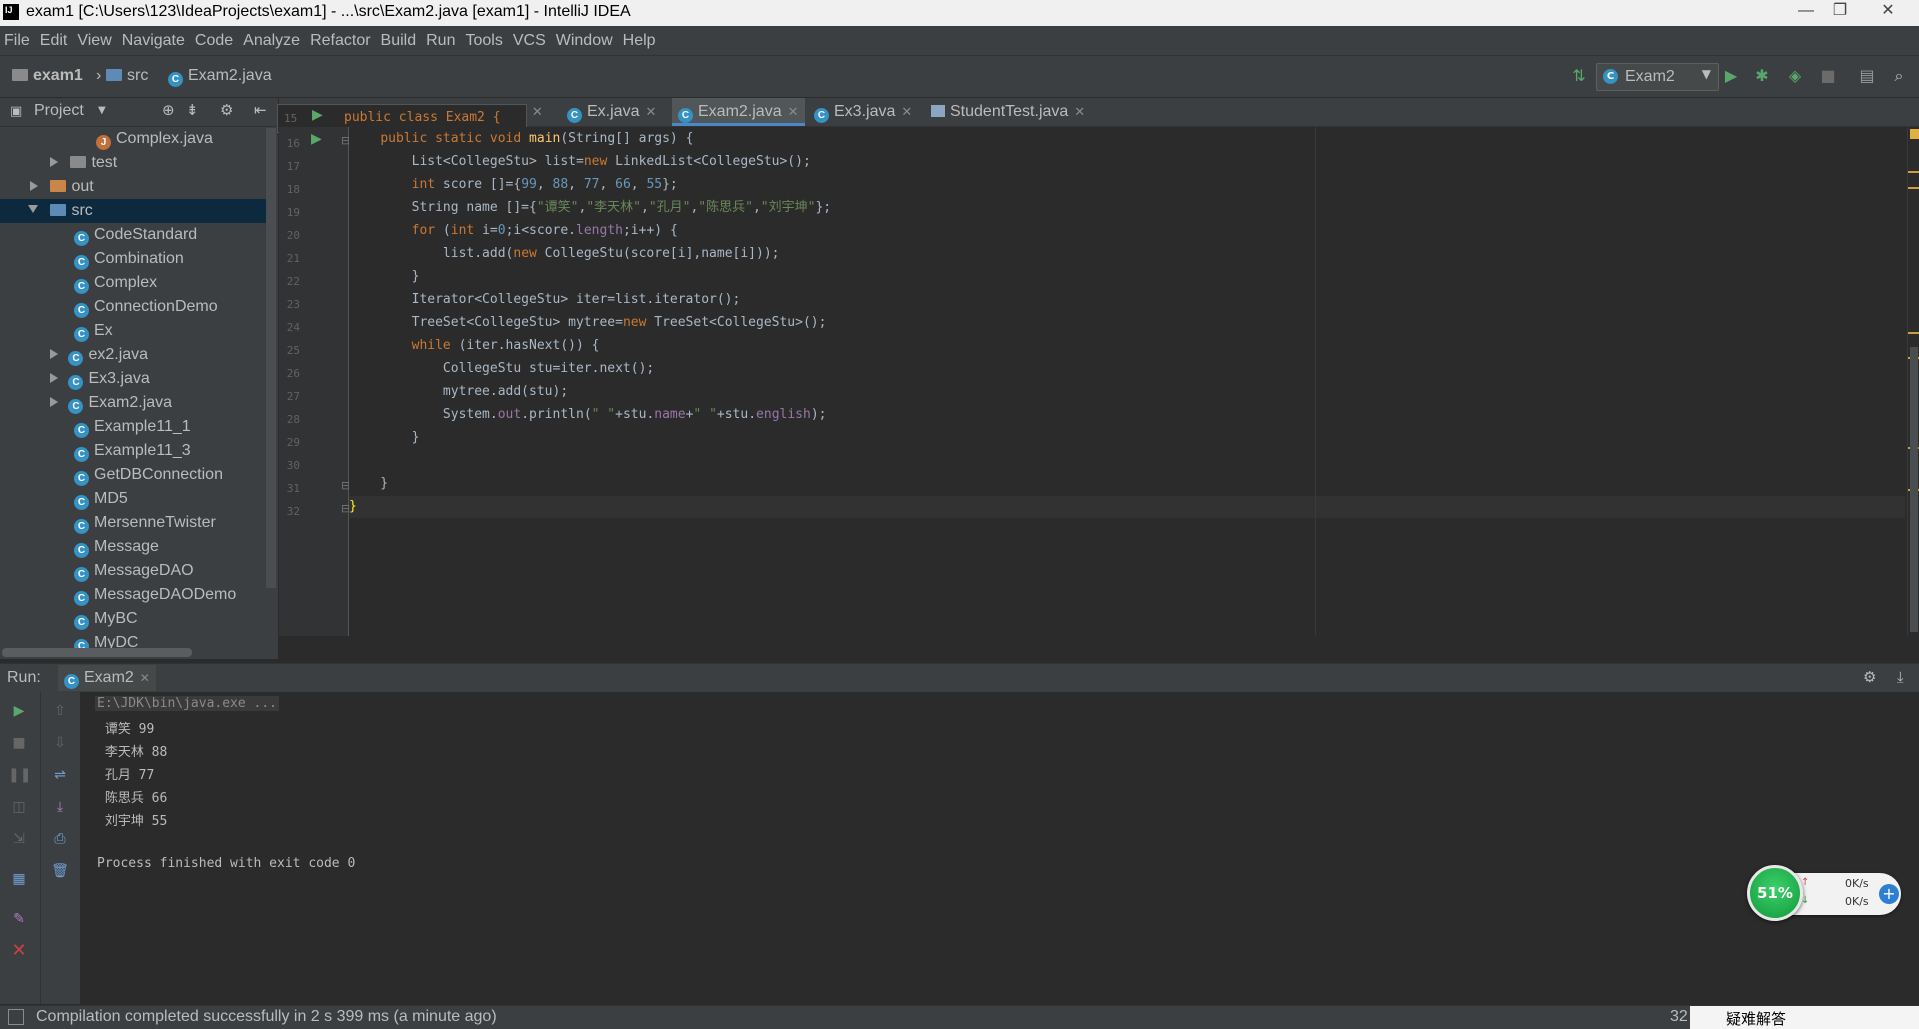 This screenshot has width=1919, height=1029. Describe the element at coordinates (1867, 76) in the screenshot. I see `project-structure-icon: ▤` at that location.